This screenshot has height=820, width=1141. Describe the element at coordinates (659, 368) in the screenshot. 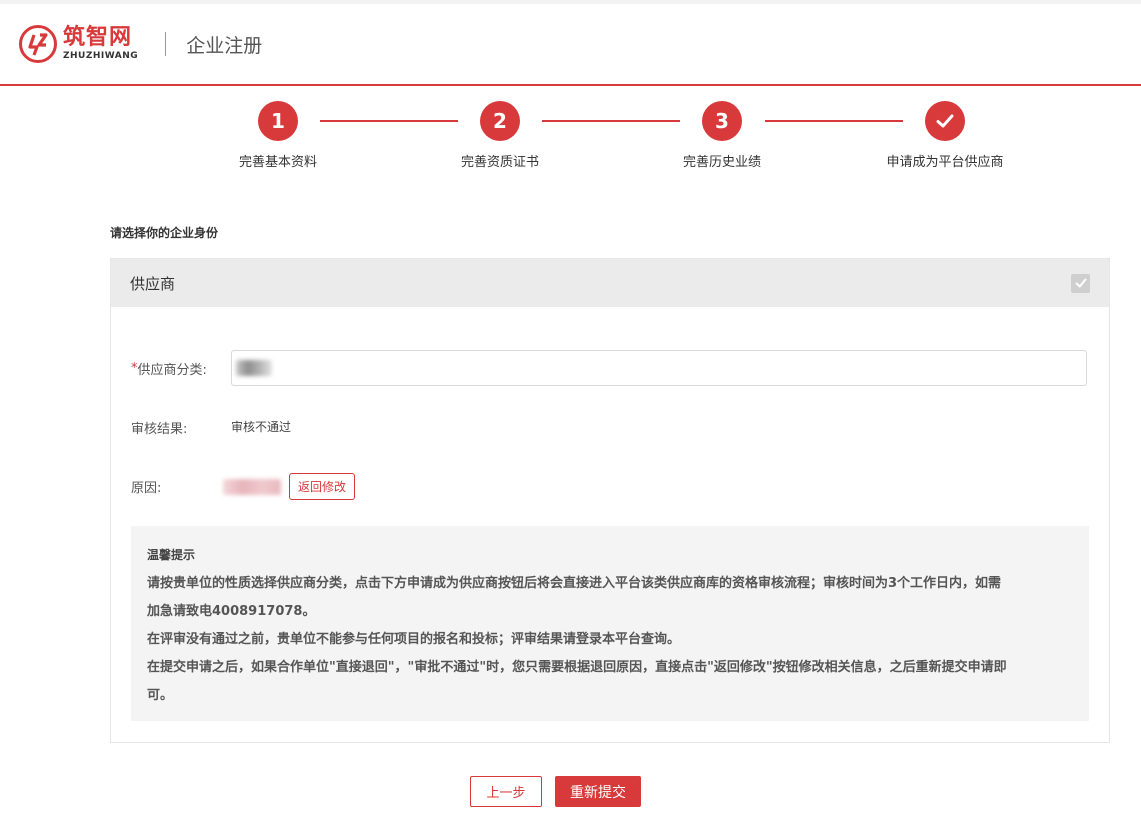

I see `supplier-category-select` at that location.